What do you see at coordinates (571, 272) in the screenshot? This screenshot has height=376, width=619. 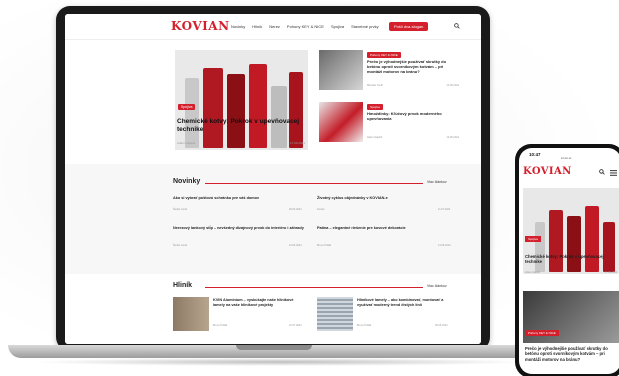 I see `phone-hero-meta: Adam Gajdoš 17.06.2024` at bounding box center [571, 272].